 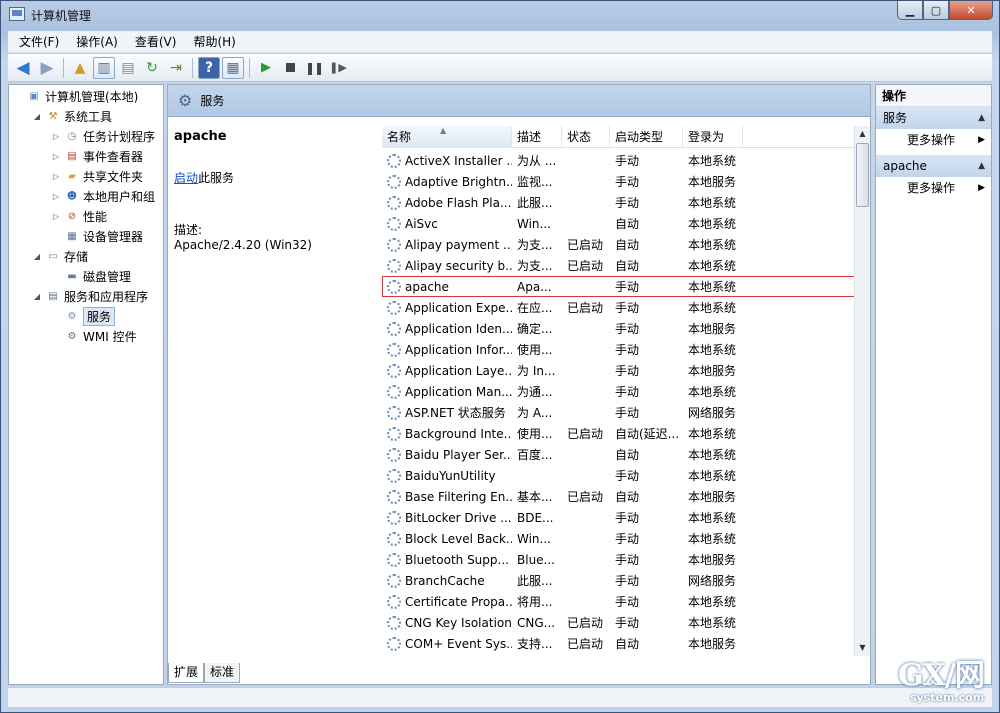 What do you see at coordinates (619, 349) in the screenshot?
I see `service-row: Application Infor... 使用... 手动 本地系统` at bounding box center [619, 349].